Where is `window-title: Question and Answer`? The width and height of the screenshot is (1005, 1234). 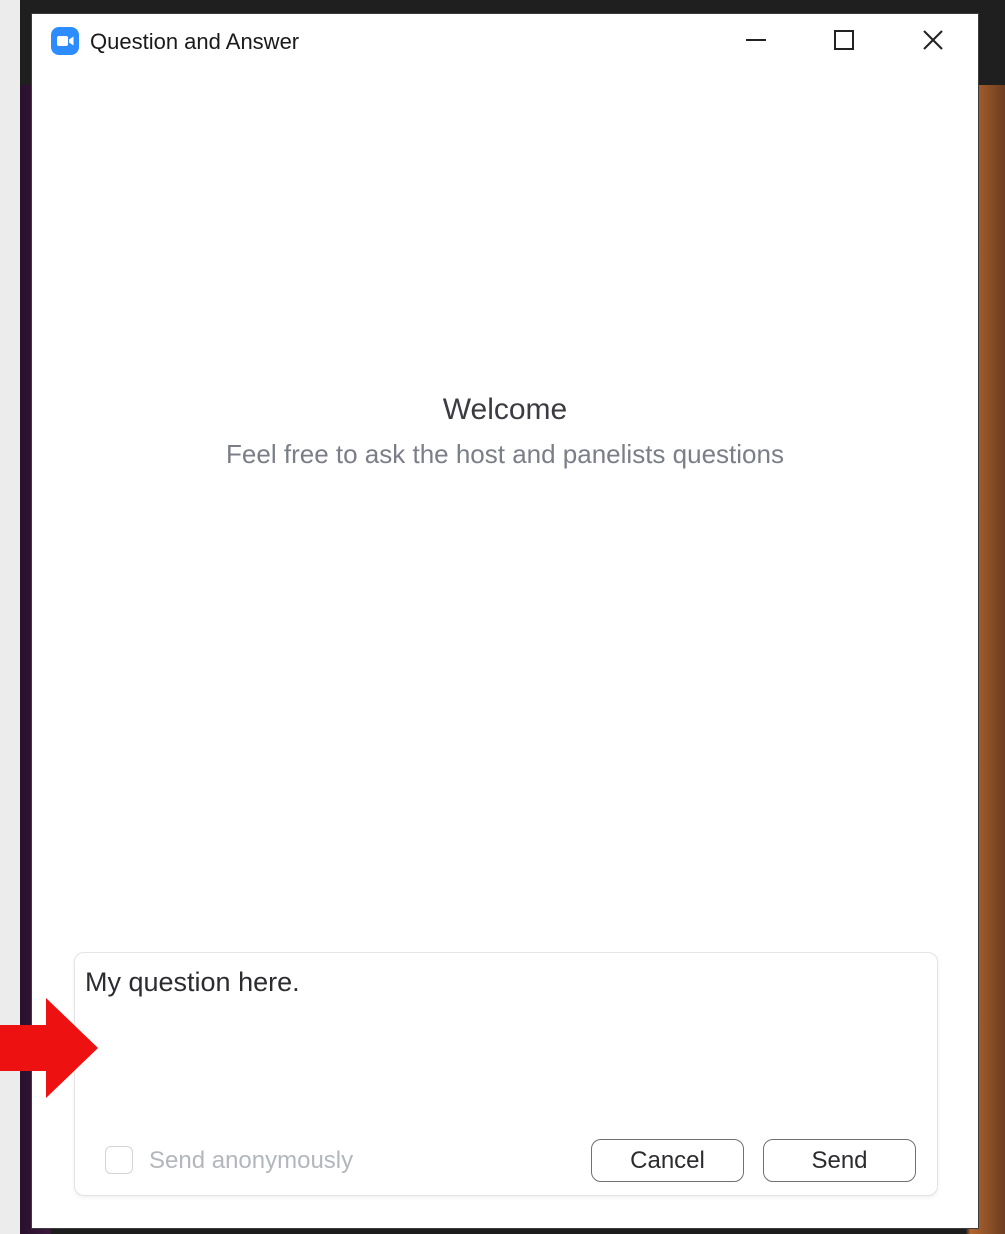
window-title: Question and Answer is located at coordinates (195, 41).